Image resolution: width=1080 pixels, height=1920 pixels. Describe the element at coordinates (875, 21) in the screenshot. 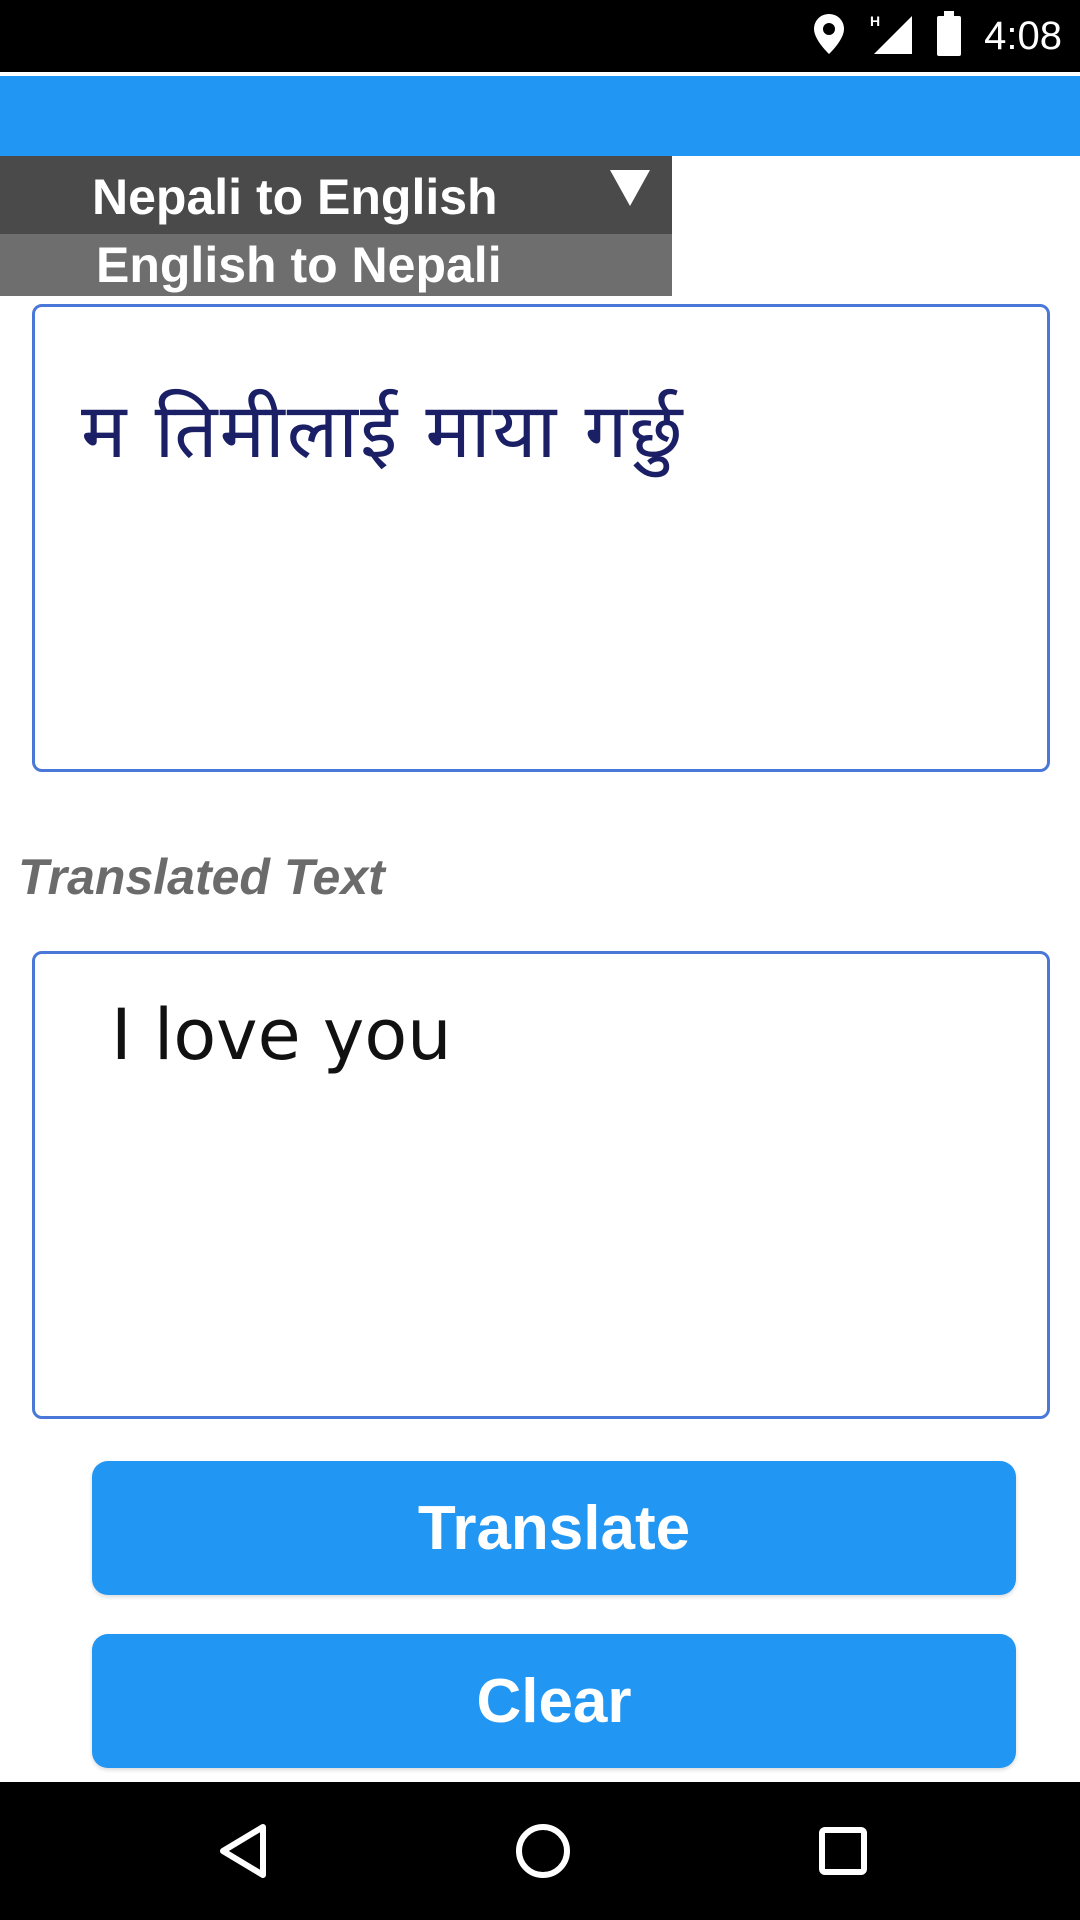

I see `svg-text: H` at that location.